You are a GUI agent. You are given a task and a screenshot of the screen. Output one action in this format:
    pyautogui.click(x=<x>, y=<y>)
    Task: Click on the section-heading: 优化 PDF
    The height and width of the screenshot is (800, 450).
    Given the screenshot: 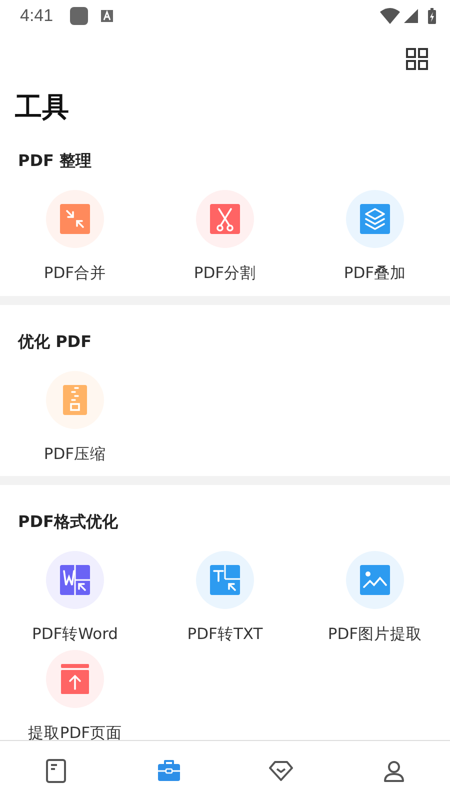 What is the action you would take?
    pyautogui.click(x=55, y=341)
    